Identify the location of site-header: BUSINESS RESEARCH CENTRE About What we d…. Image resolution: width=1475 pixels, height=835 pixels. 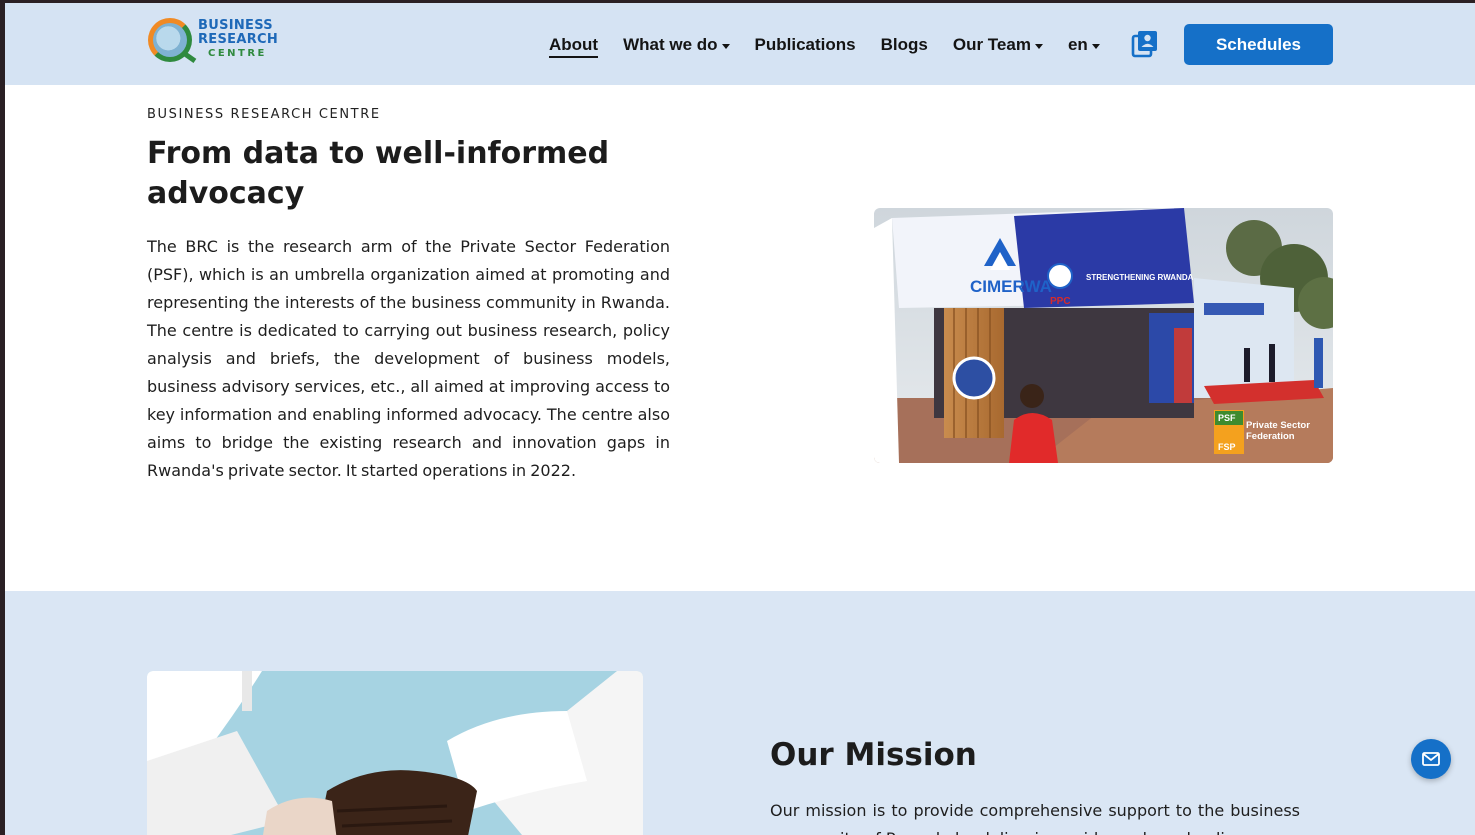
(740, 44).